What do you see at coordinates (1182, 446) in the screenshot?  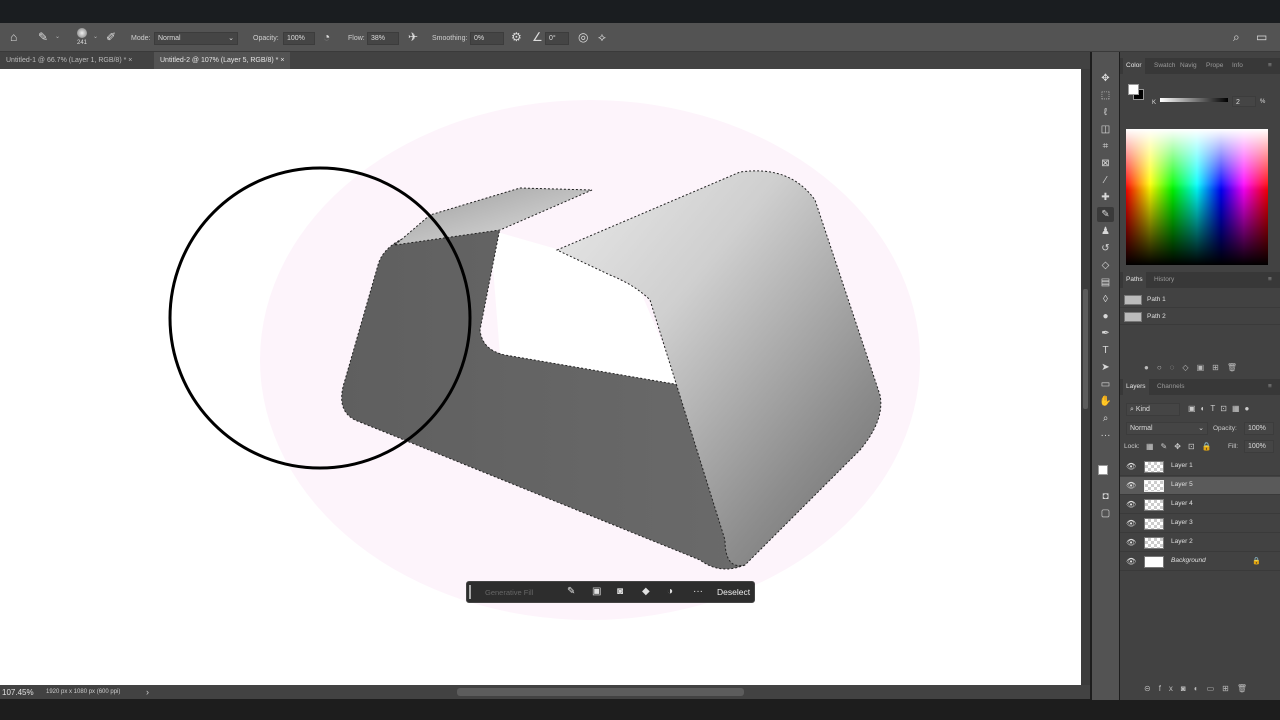 I see `lock-icons: ▦✎✥⊡🔒` at bounding box center [1182, 446].